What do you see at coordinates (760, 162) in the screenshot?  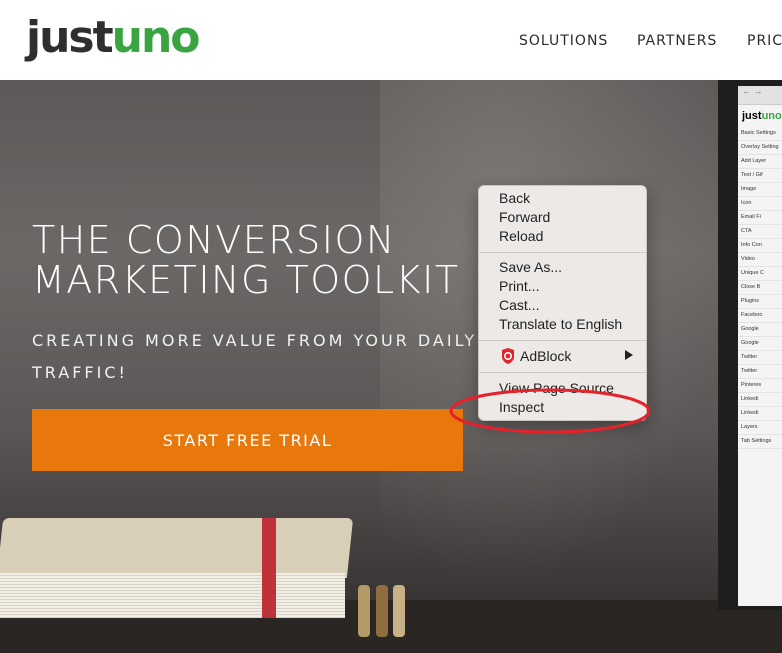 I see `laptop-setting-row: Add Layer` at bounding box center [760, 162].